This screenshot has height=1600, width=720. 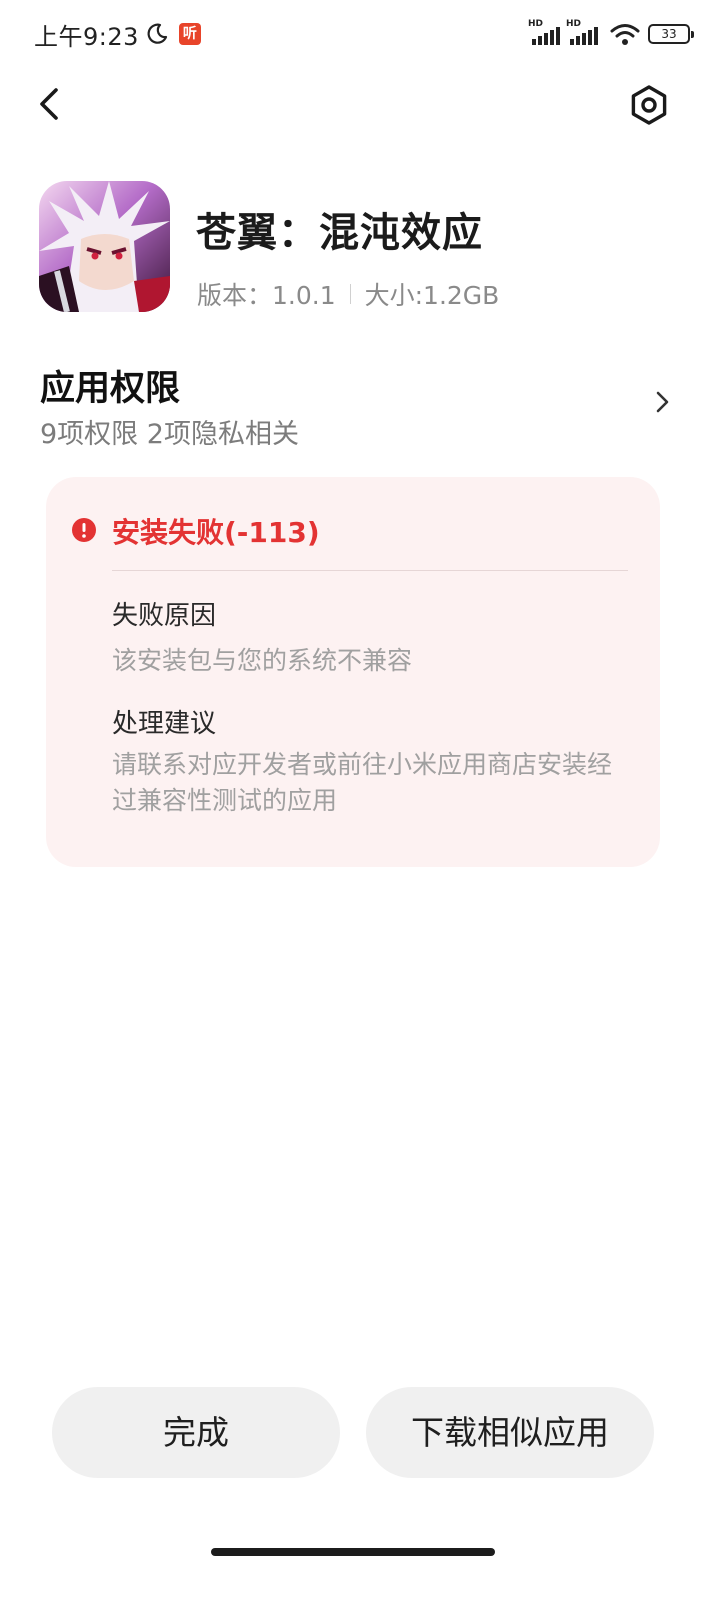 I want to click on home-indicator, so click(x=353, y=1552).